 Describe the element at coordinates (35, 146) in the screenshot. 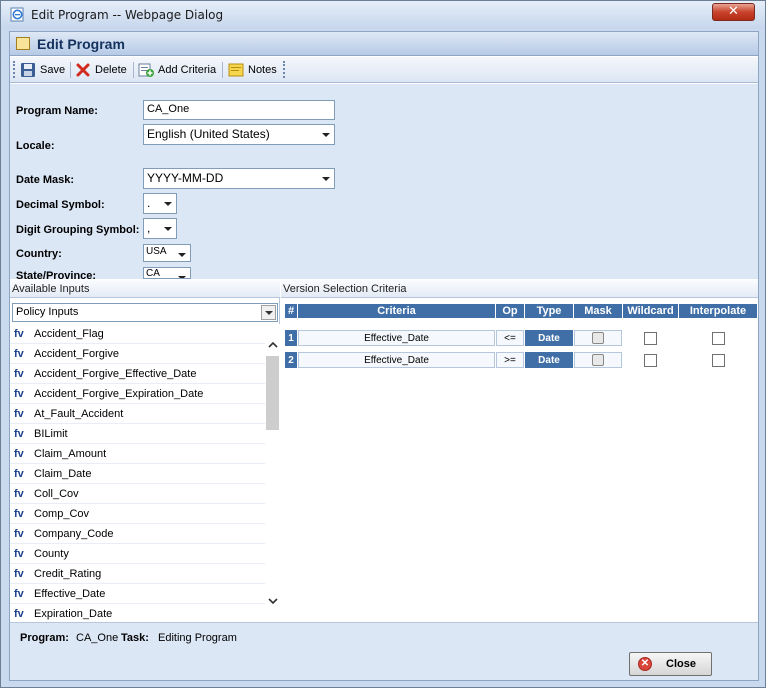

I see `locale-label: Locale:` at that location.